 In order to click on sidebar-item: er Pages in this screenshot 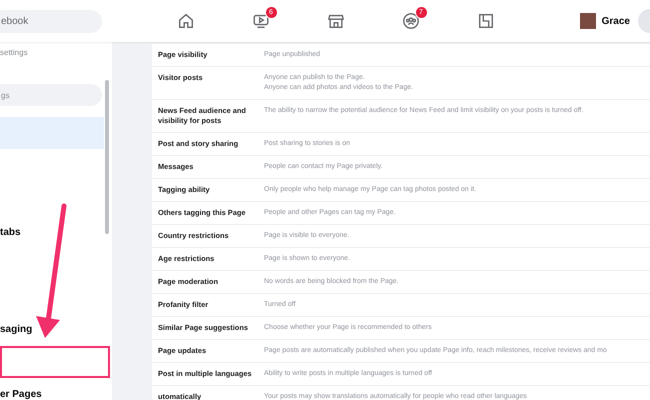, I will do `click(21, 389)`.